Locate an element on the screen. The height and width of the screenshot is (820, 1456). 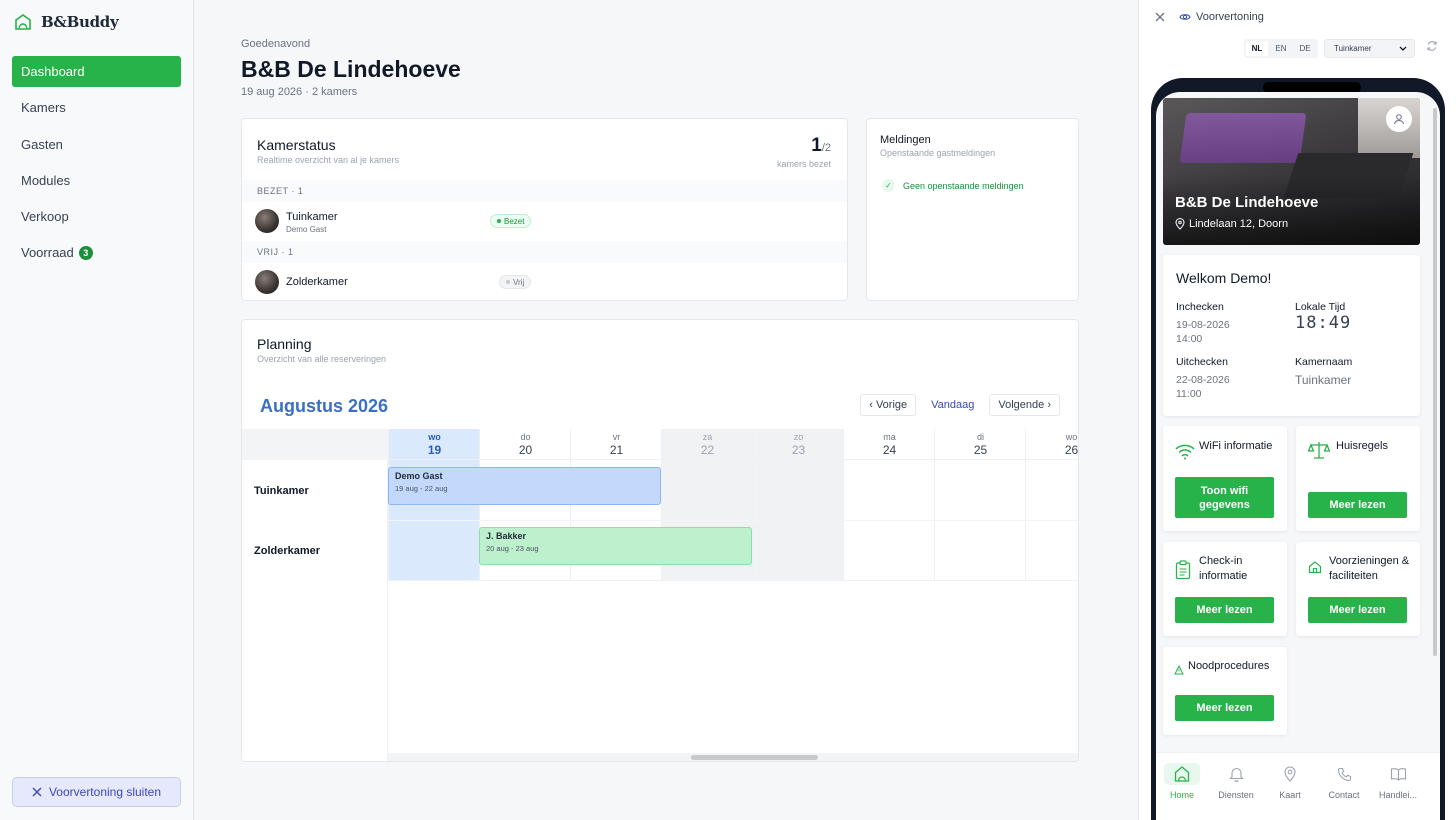
event-dates: 19 aug - 22 aug is located at coordinates (421, 488).